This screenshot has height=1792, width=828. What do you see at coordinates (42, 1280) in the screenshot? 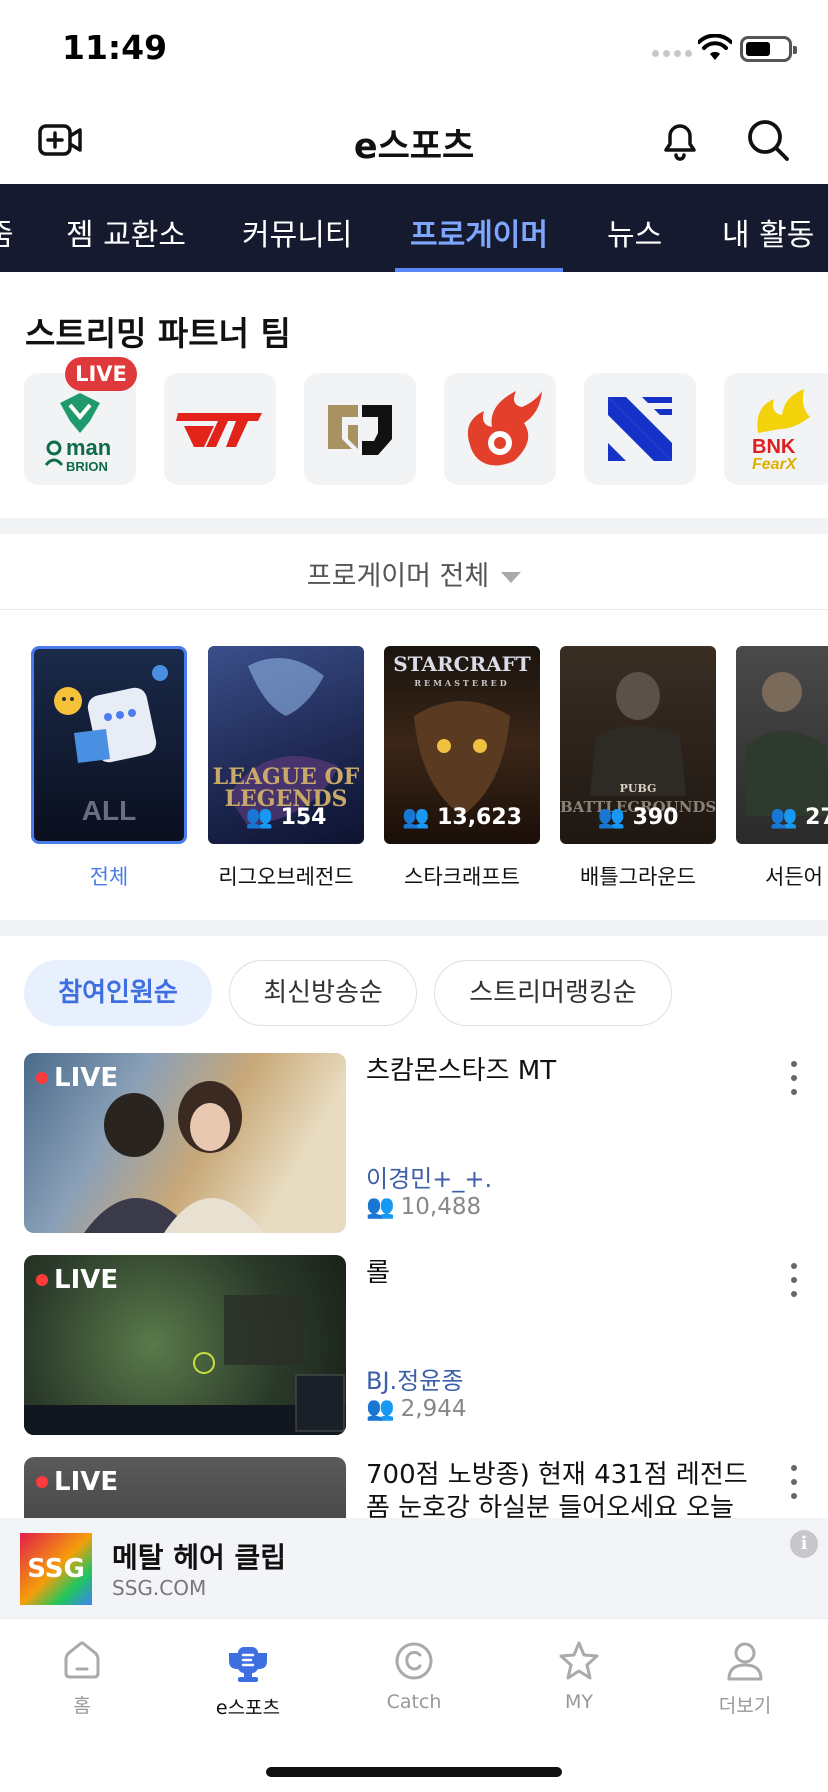
I see `live-dot-icon` at bounding box center [42, 1280].